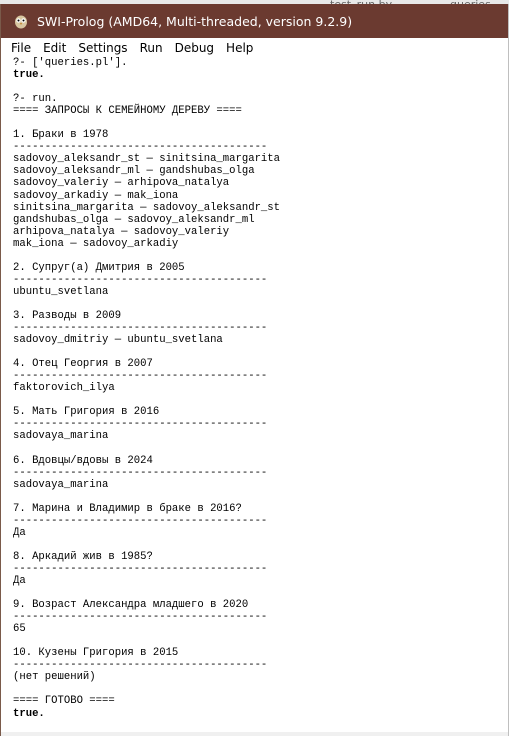  What do you see at coordinates (35, 99) in the screenshot?
I see `console-line: ?- run.` at bounding box center [35, 99].